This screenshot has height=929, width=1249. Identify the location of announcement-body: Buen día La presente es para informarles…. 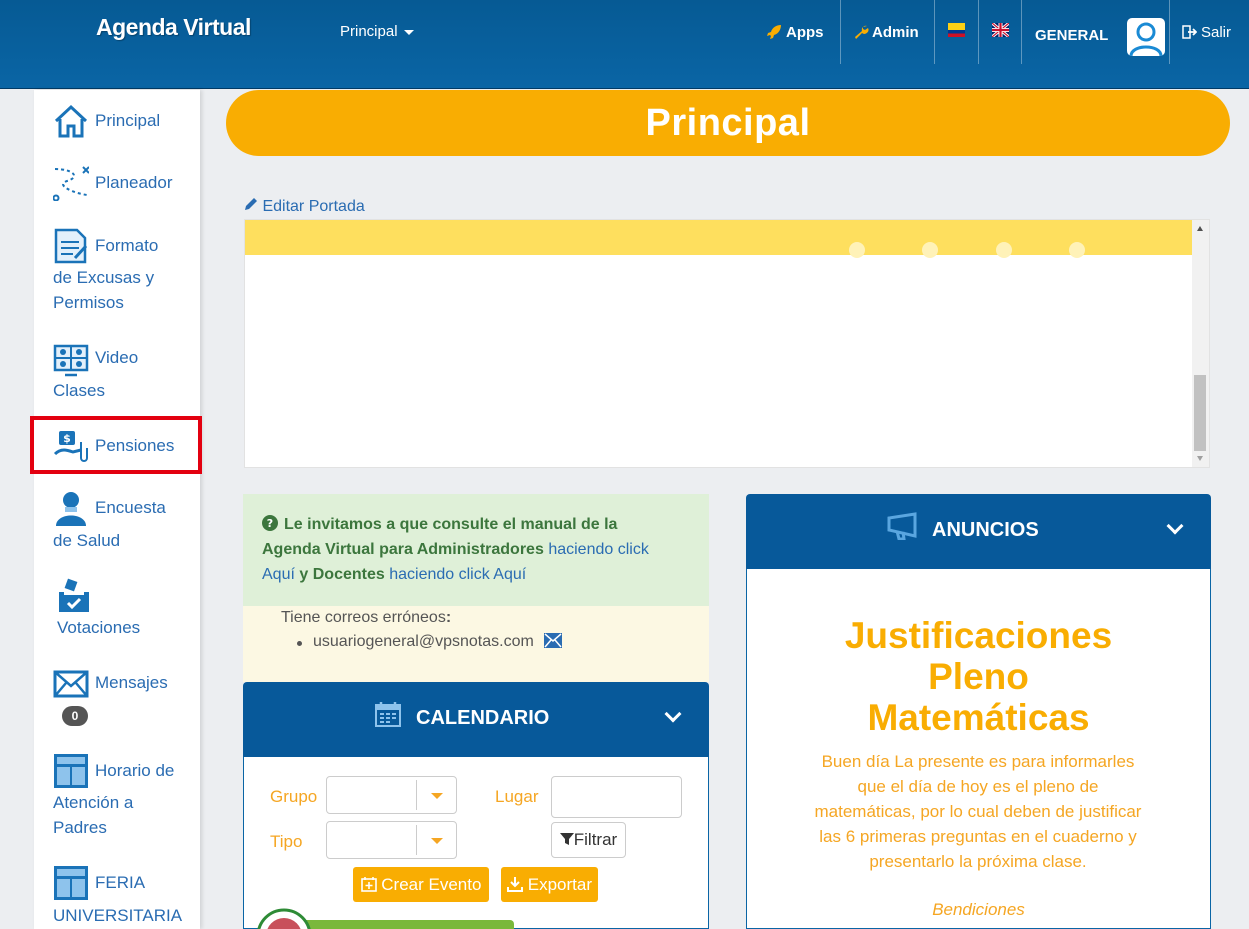
(978, 811).